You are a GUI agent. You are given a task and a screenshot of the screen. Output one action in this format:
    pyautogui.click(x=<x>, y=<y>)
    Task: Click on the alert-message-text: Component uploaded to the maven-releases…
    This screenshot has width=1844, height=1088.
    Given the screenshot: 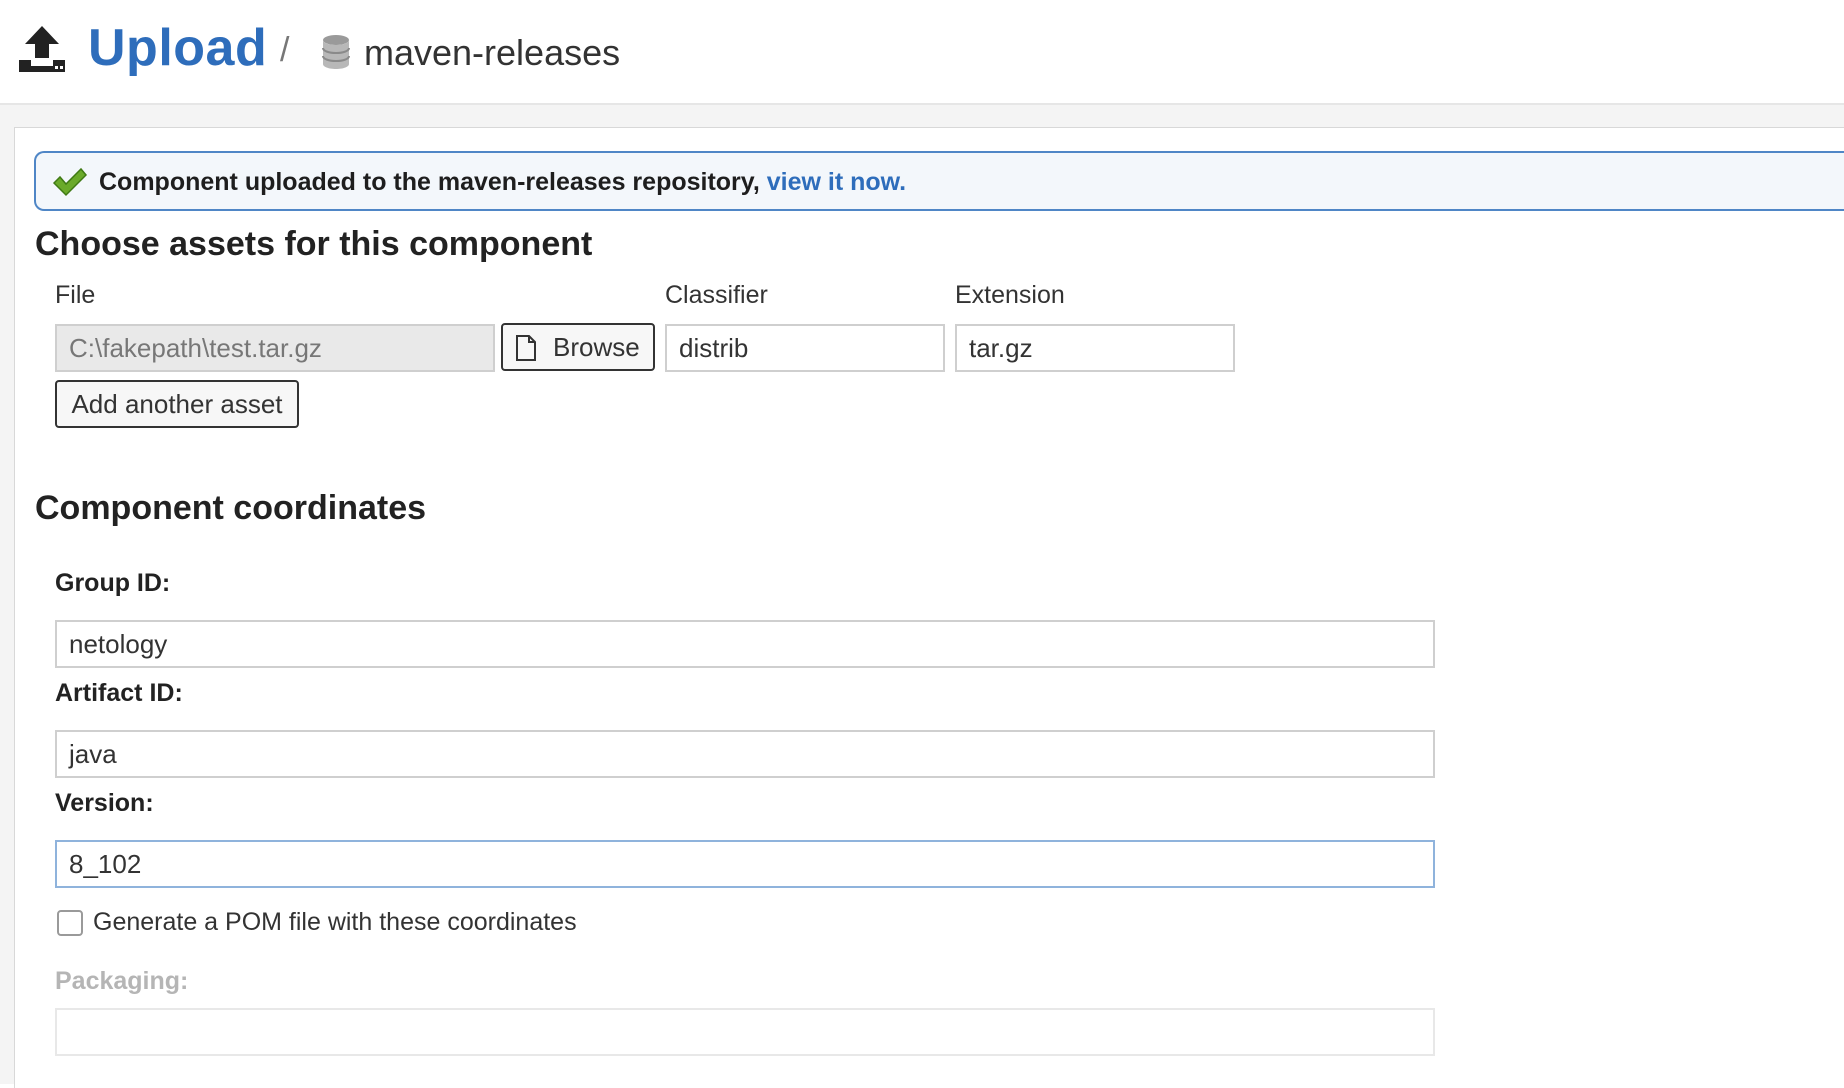 What is the action you would take?
    pyautogui.click(x=429, y=182)
    